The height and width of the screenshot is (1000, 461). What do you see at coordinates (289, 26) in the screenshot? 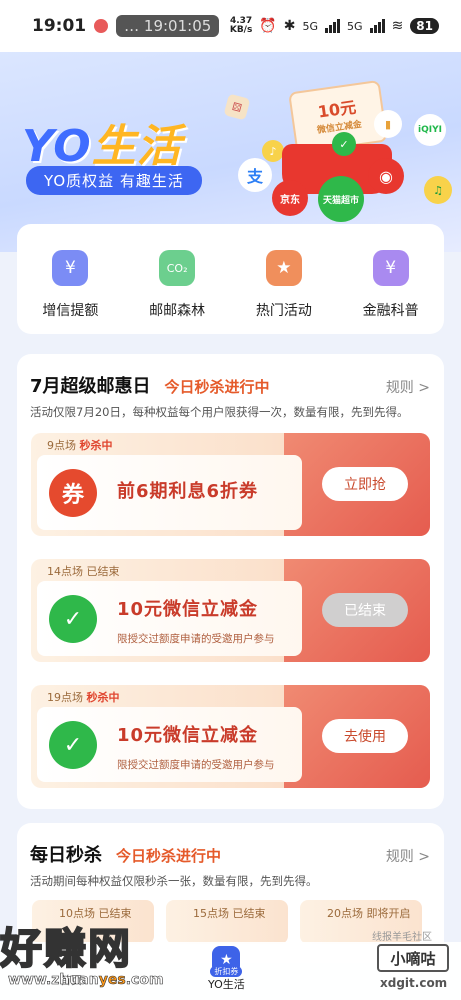
I see `bluetooth-icon: ✱` at bounding box center [289, 26].